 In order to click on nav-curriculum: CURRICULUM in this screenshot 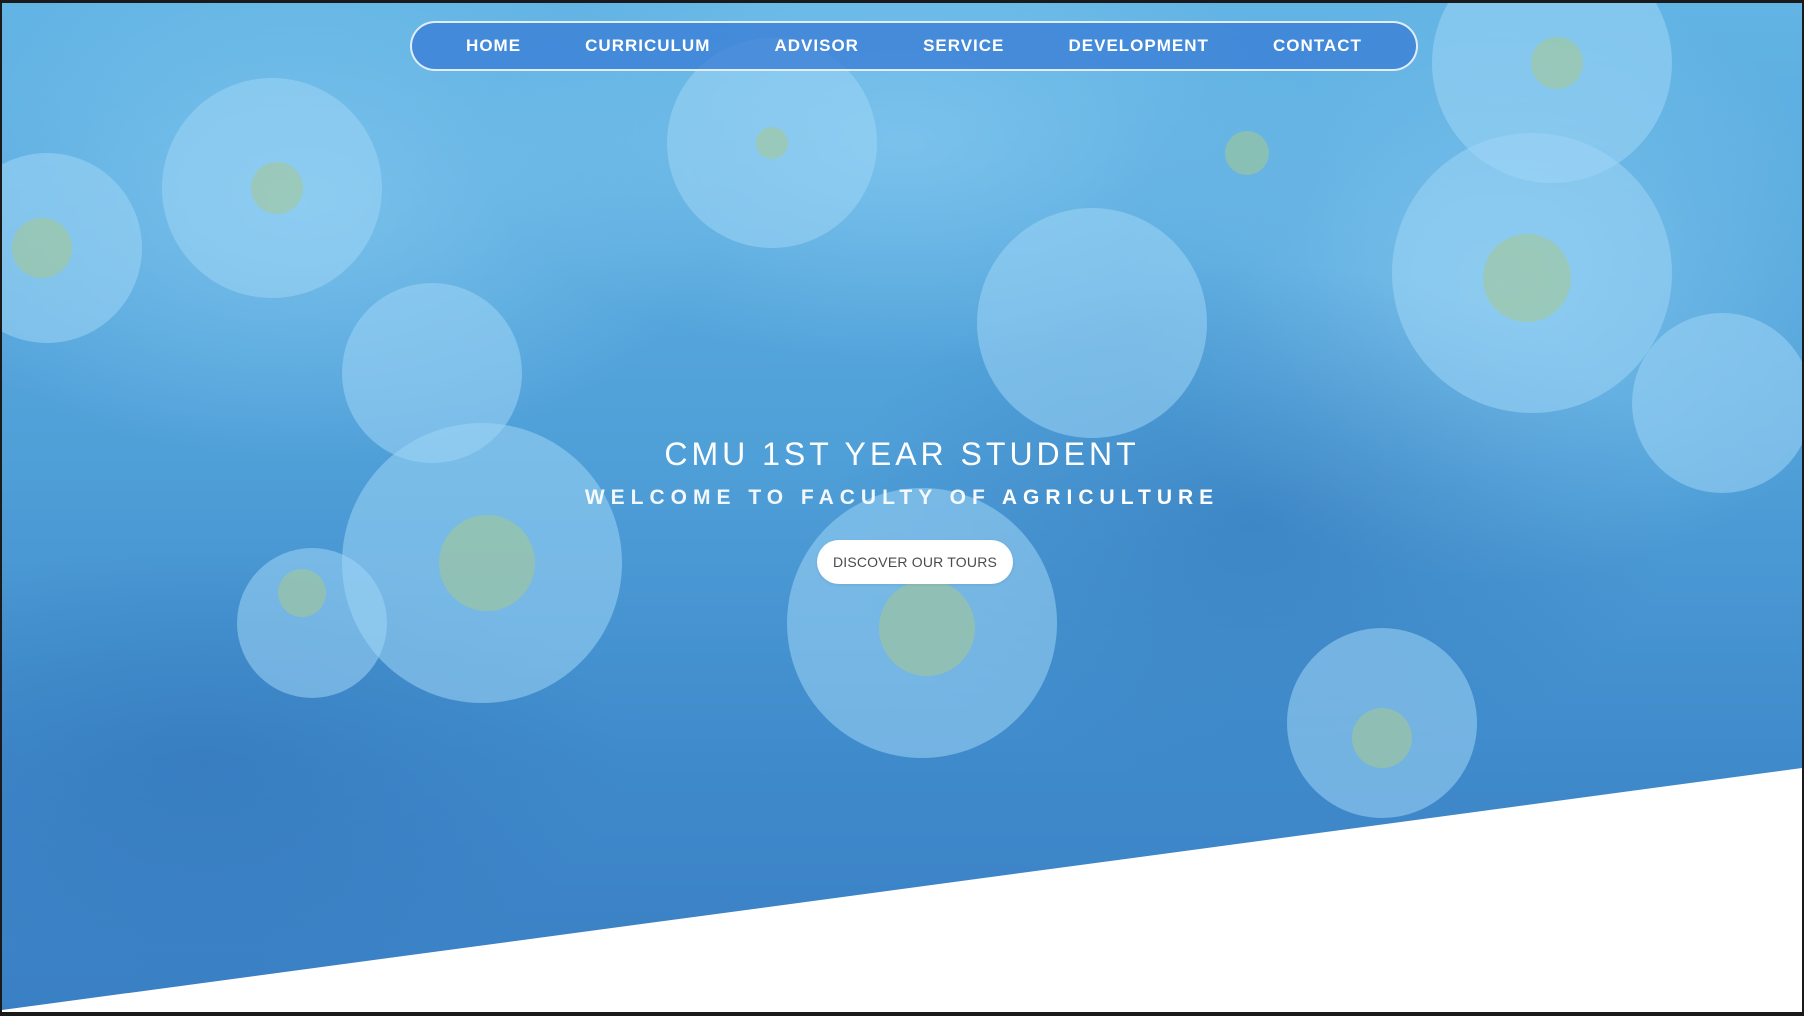, I will do `click(647, 46)`.